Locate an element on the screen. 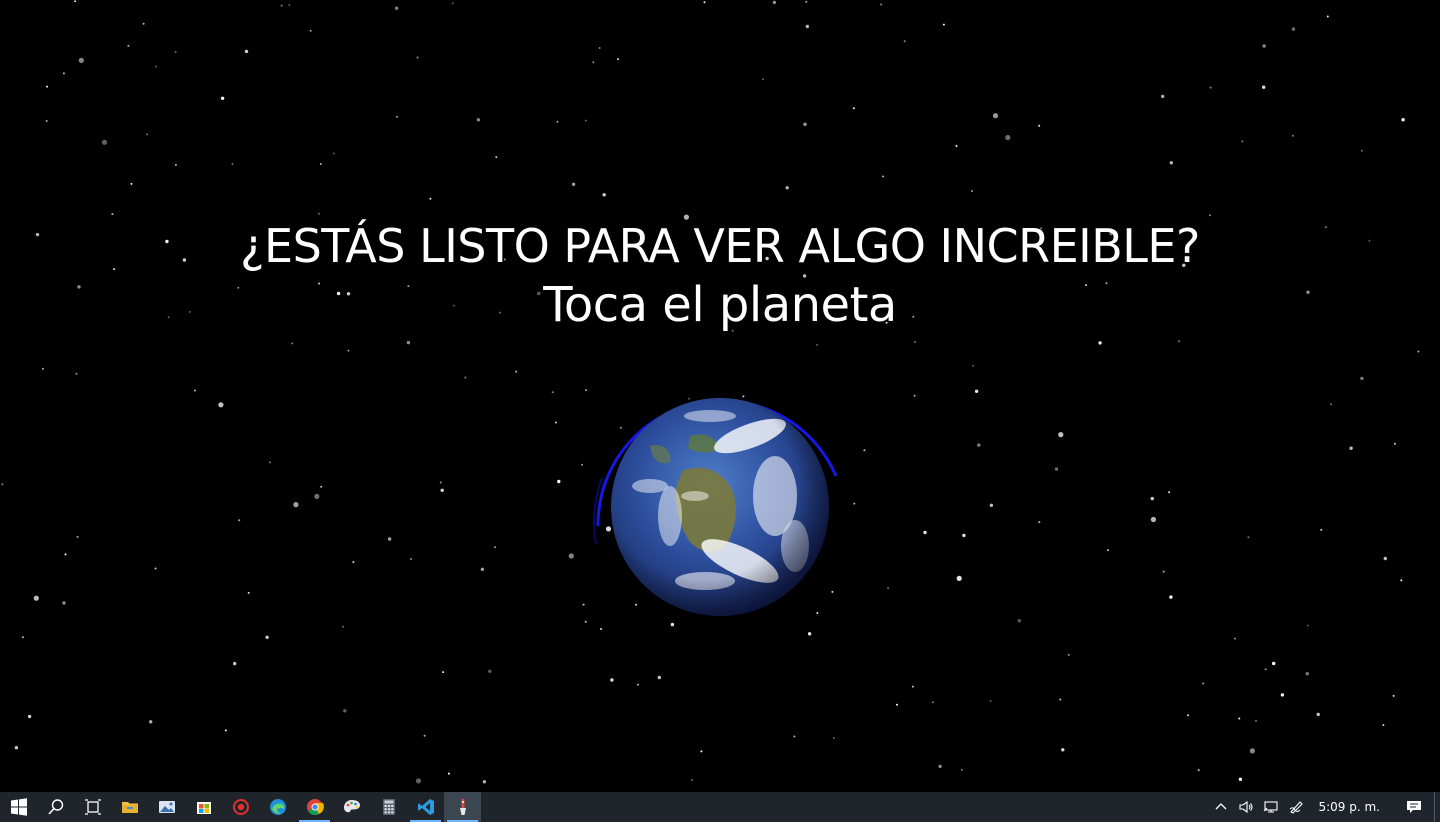 The height and width of the screenshot is (822, 1440). file-explorer-taskbar-button is located at coordinates (129, 807).